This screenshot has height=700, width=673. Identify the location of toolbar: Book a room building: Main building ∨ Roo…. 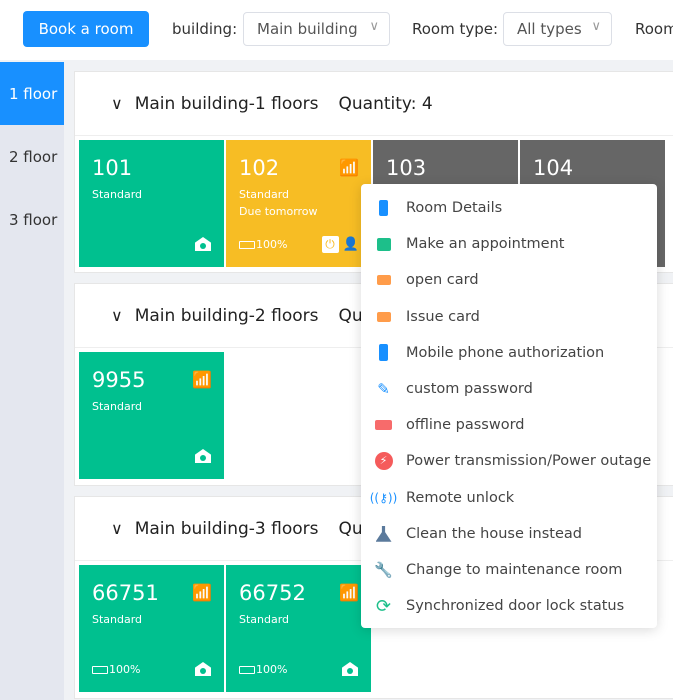
(336, 30).